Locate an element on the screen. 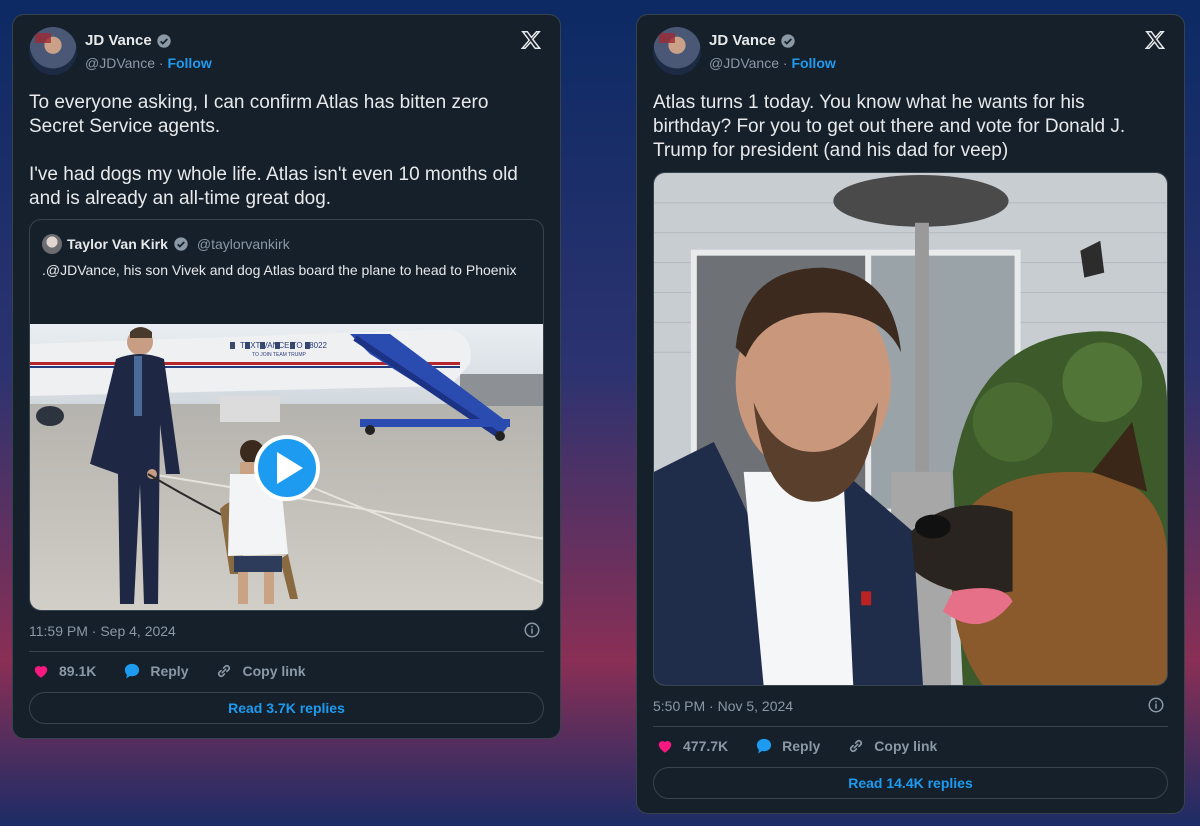 The height and width of the screenshot is (826, 1200). timestamp: 11:59 PM · Sep 4, 2024 is located at coordinates (102, 631).